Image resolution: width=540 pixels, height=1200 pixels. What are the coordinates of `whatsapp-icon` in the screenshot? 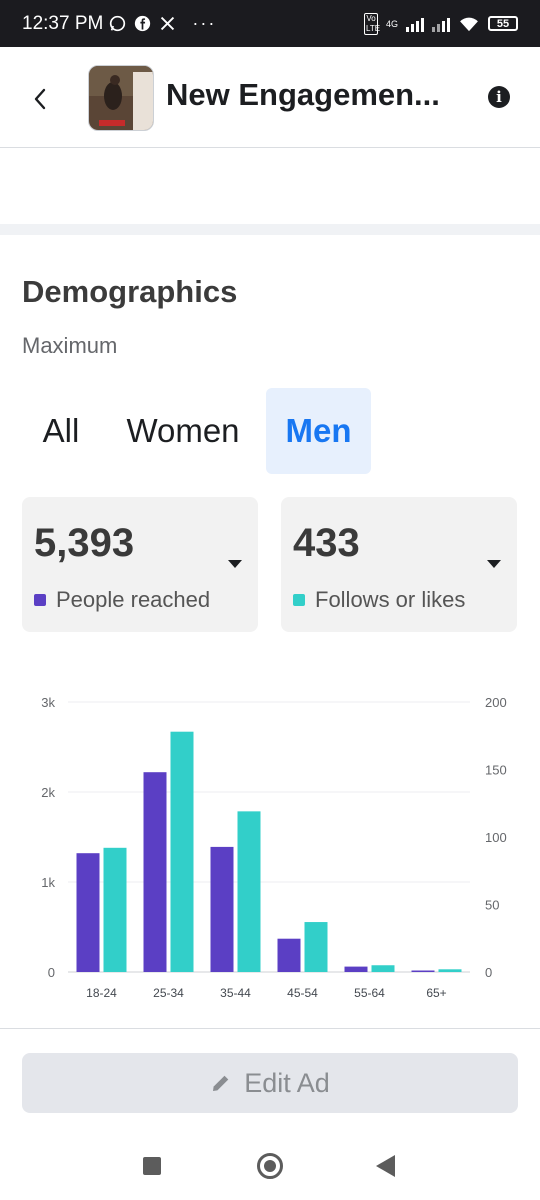 It's located at (118, 23).